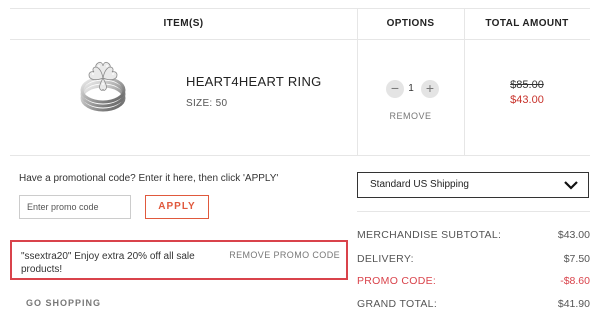  What do you see at coordinates (300, 8) in the screenshot?
I see `table-top-border` at bounding box center [300, 8].